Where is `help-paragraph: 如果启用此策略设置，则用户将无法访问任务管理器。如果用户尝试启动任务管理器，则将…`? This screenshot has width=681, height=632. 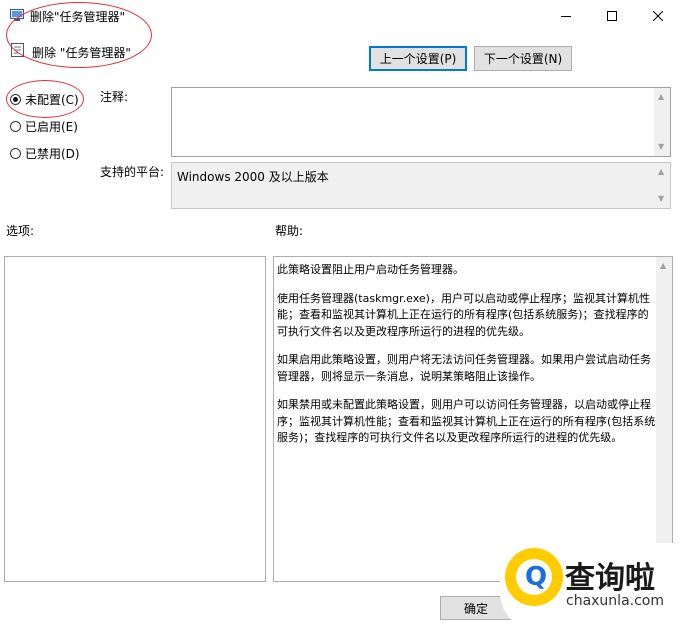
help-paragraph: 如果启用此策略设置，则用户将无法访问任务管理器。如果用户尝试启动任务管理器，则将… is located at coordinates (464, 368).